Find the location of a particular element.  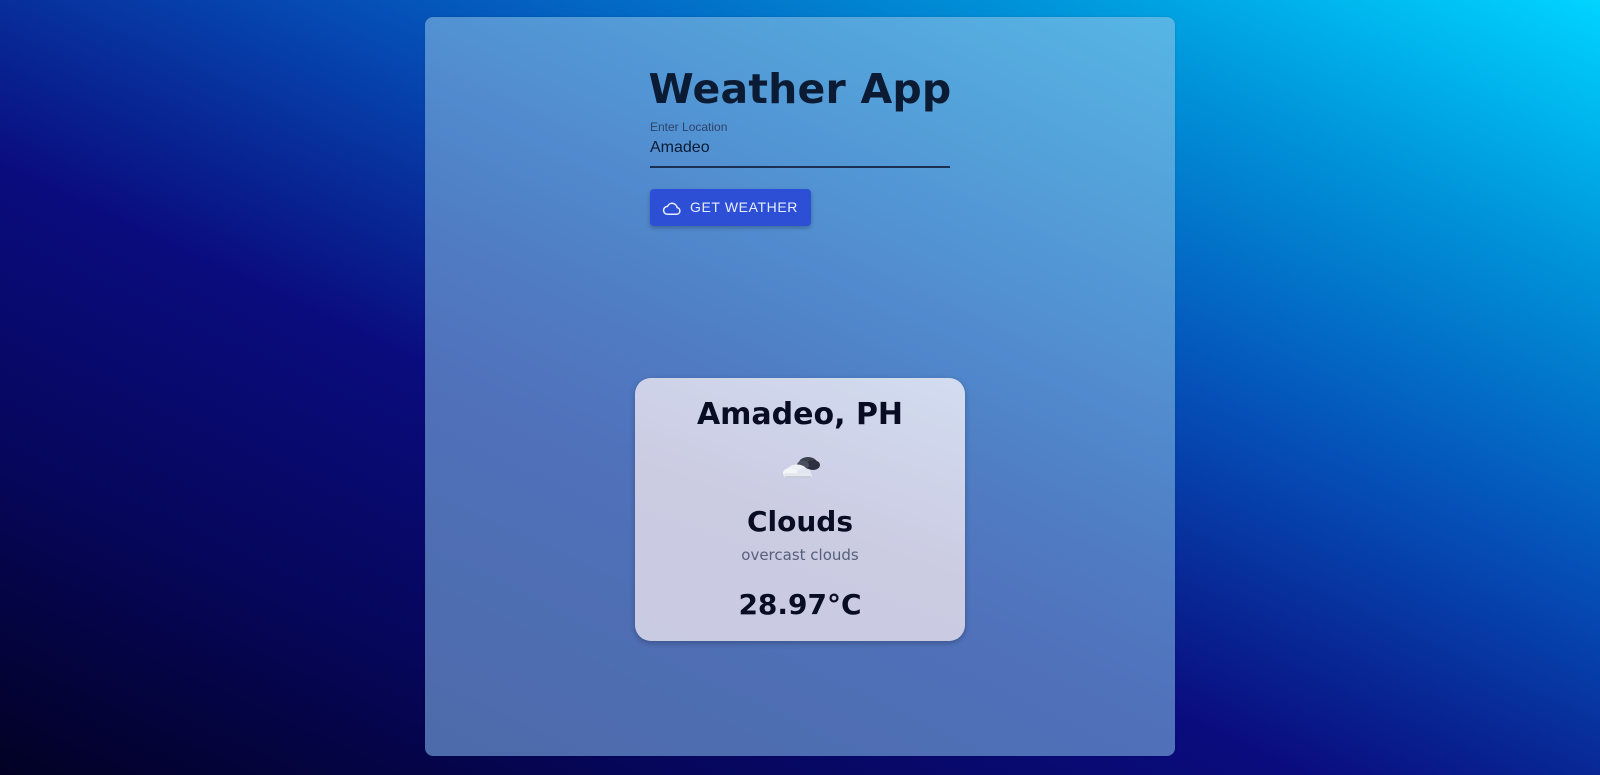

location-field: Enter Location is located at coordinates (800, 144).